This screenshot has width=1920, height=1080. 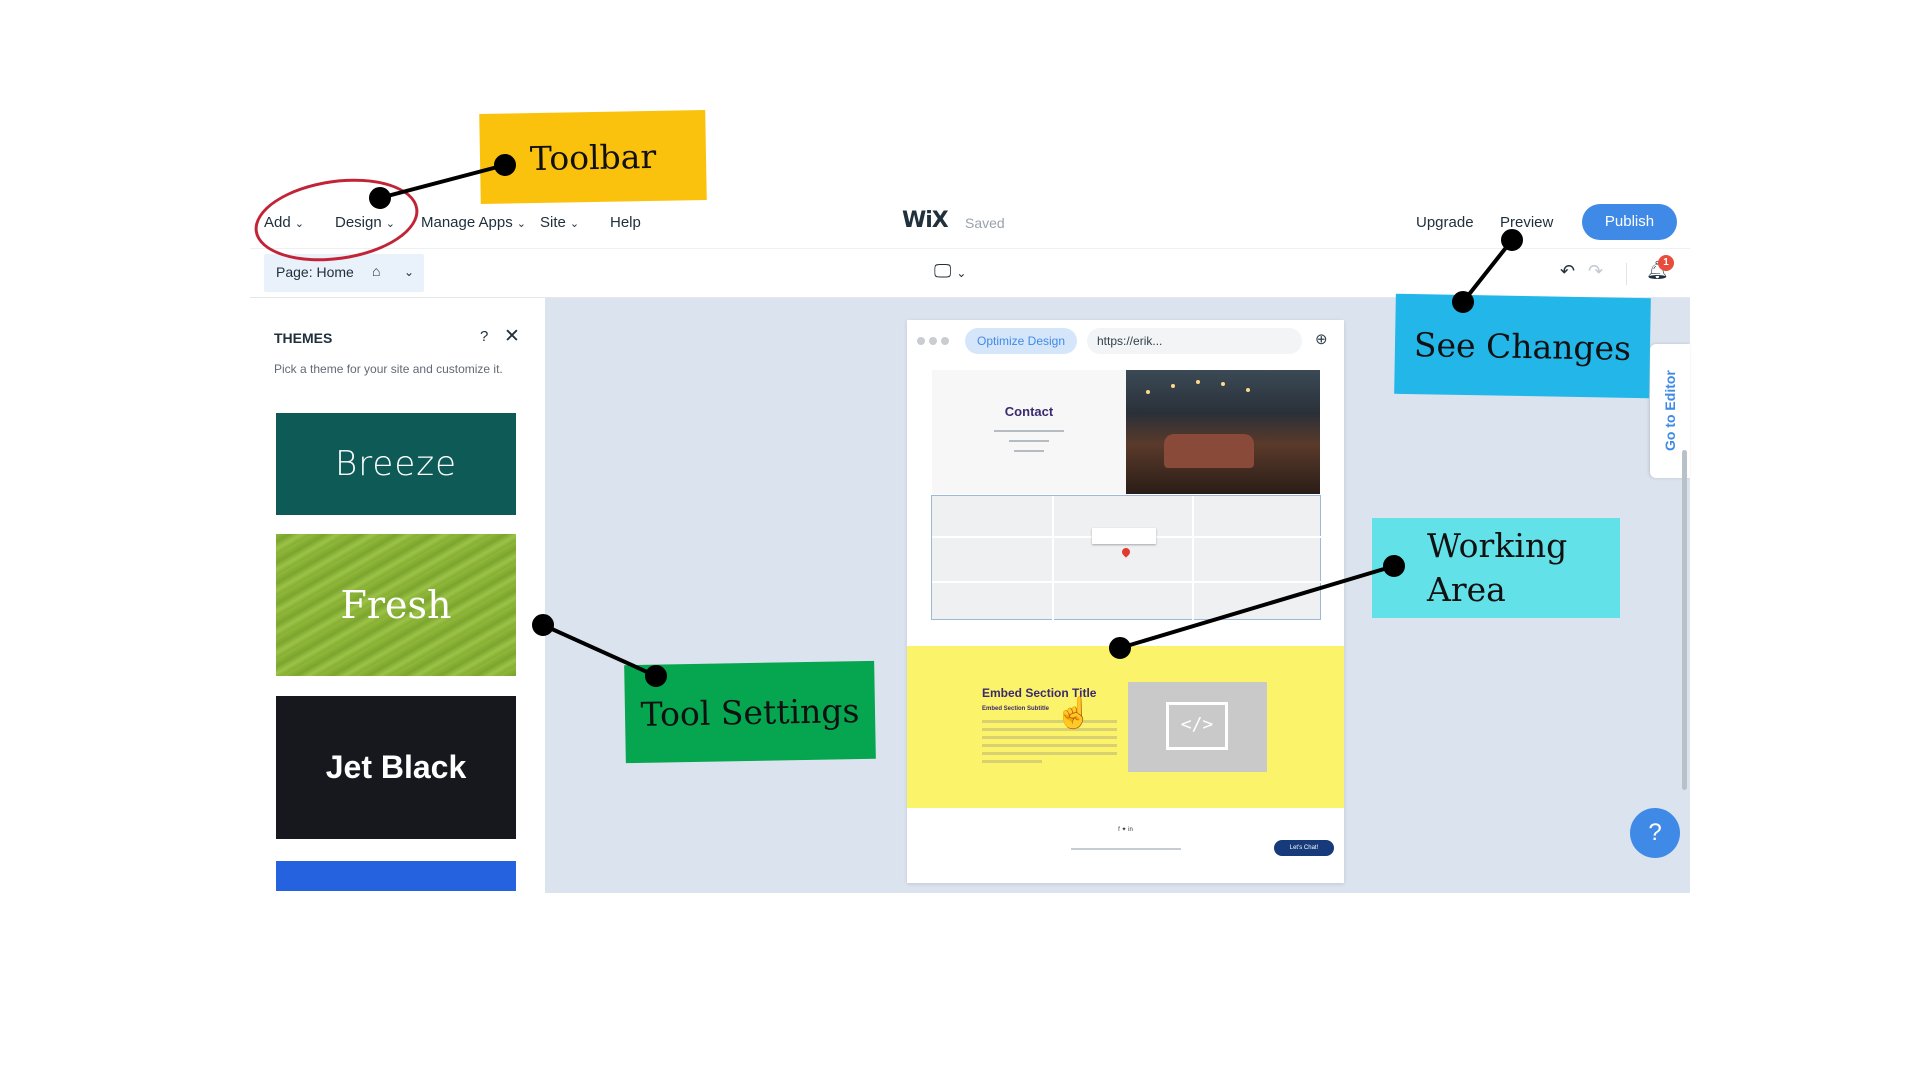 I want to click on map-pin-icon, so click(x=1126, y=552).